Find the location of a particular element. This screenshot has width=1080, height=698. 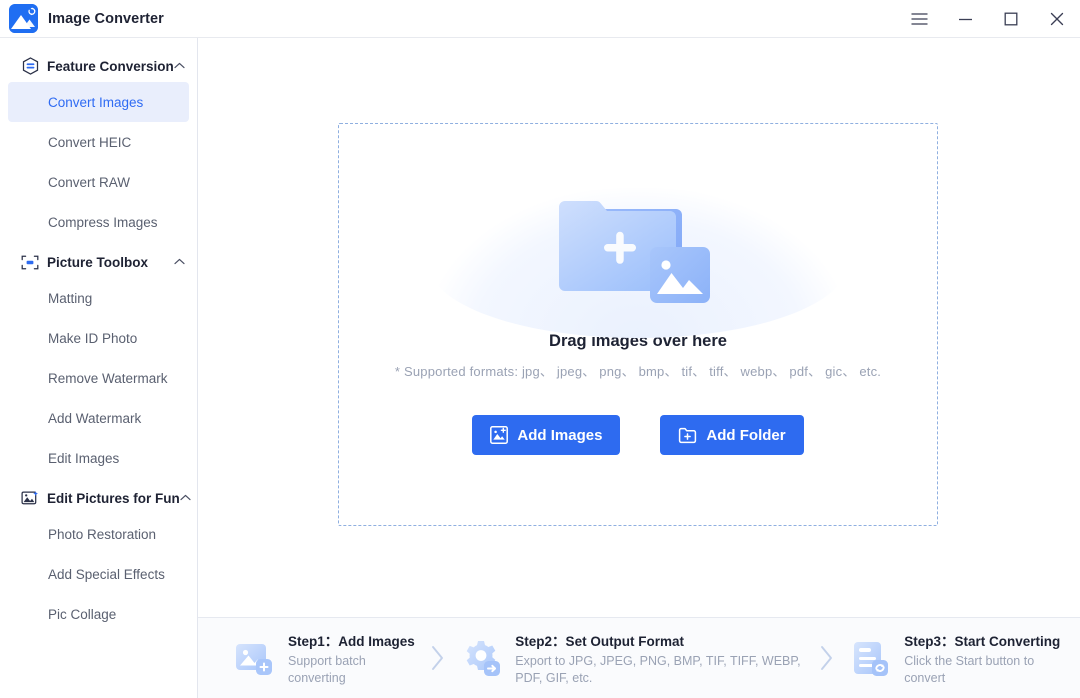

folder-add-image-icon is located at coordinates (638, 235).